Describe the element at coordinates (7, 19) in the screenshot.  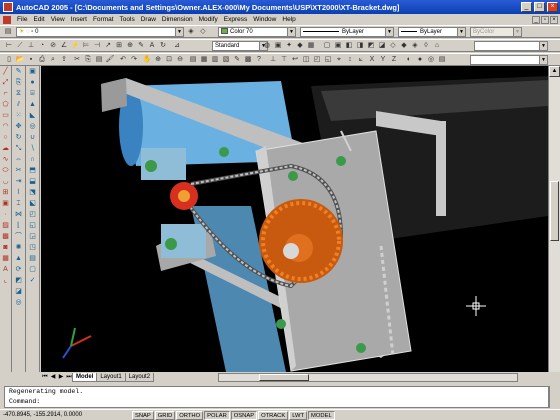
I see `document-icon` at that location.